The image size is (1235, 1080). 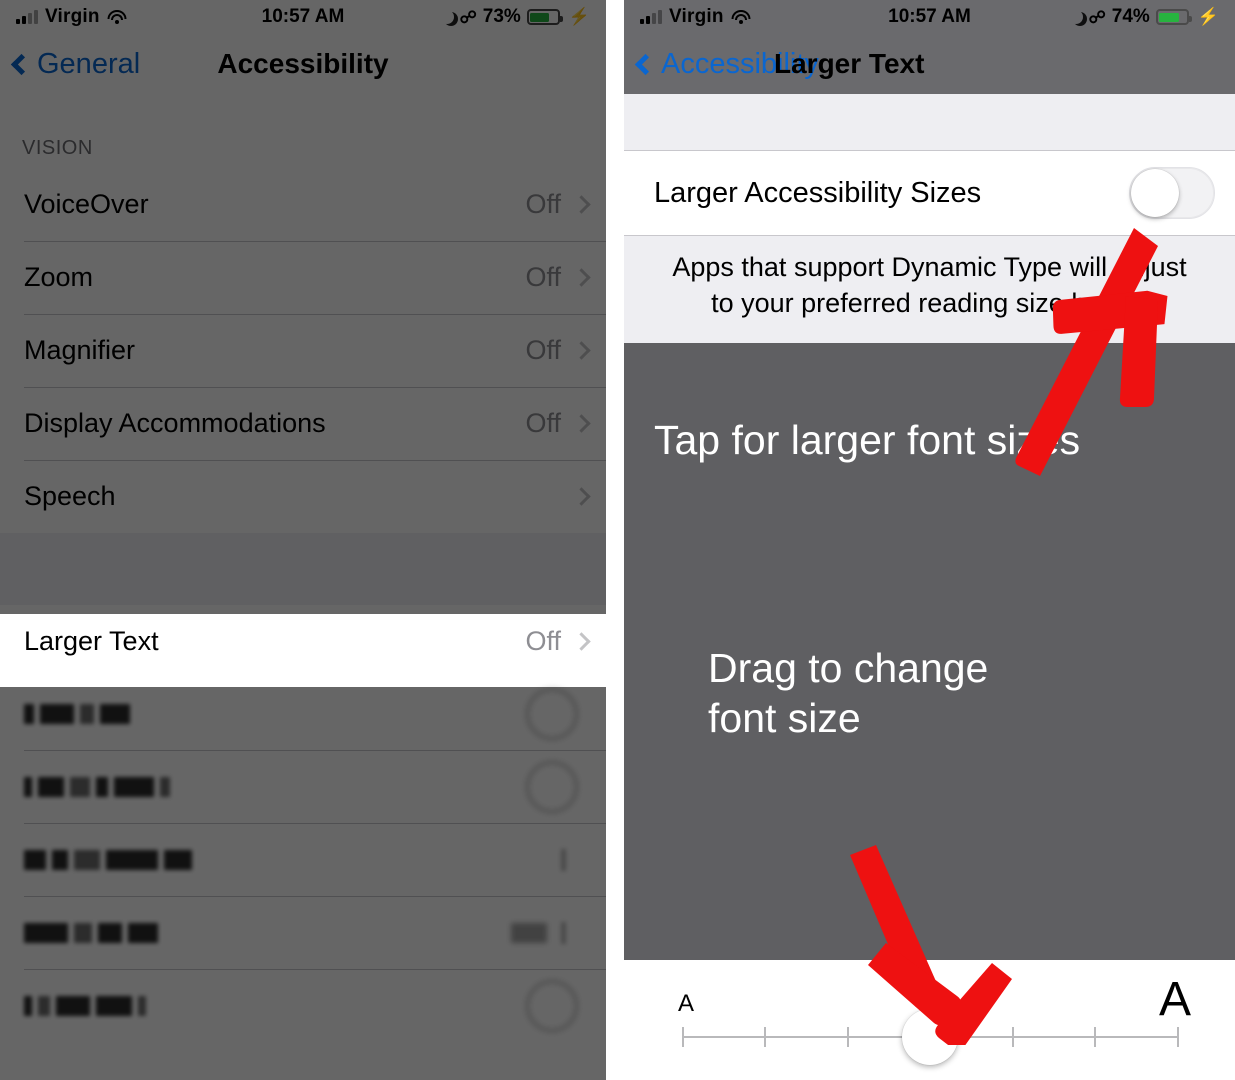 I want to click on slider-max-label: A, so click(x=1174, y=999).